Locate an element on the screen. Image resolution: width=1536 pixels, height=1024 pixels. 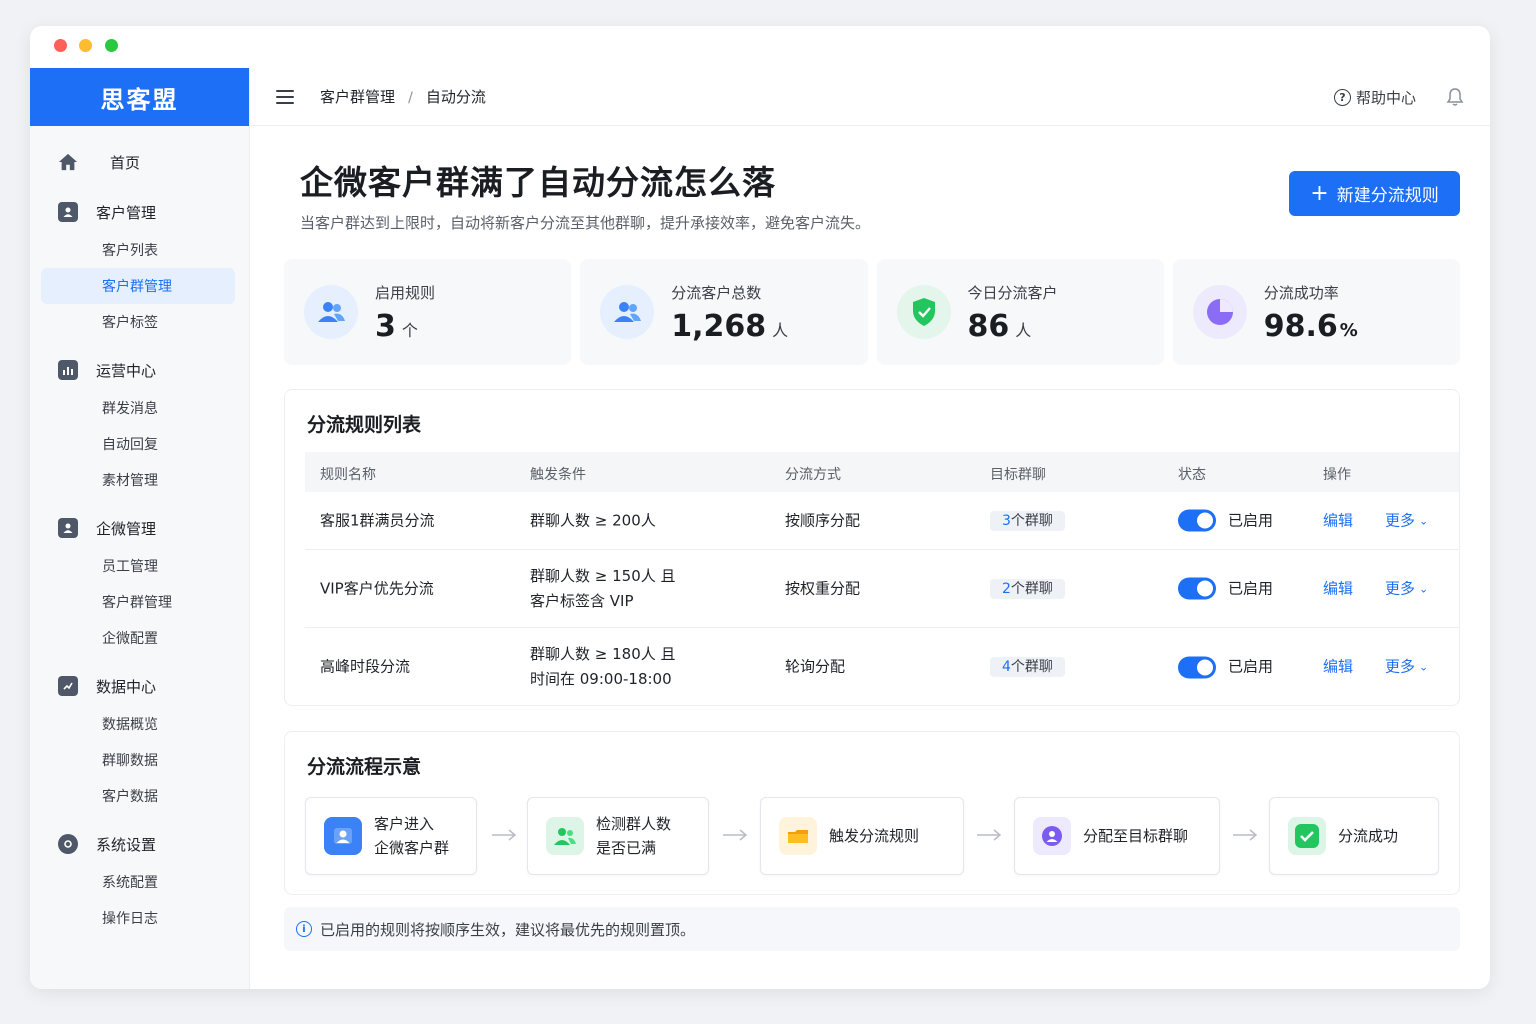
sidebar-group-wecom: 企微管理 is located at coordinates (139, 528).